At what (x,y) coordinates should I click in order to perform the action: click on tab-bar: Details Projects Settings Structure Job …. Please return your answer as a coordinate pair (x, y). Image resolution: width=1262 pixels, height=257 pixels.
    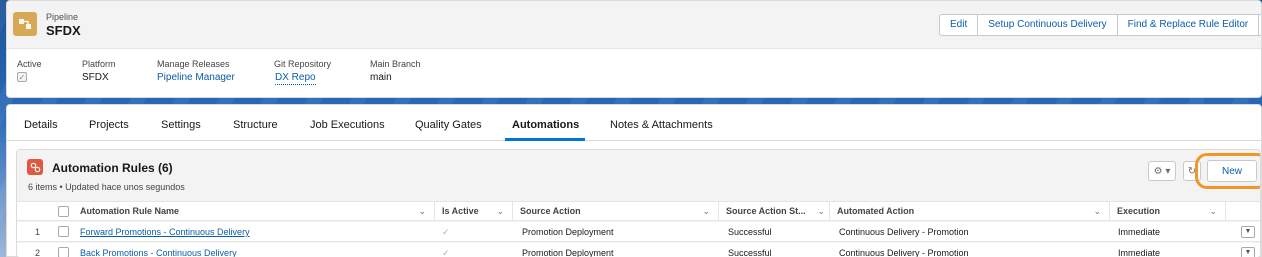
    Looking at the image, I should click on (634, 123).